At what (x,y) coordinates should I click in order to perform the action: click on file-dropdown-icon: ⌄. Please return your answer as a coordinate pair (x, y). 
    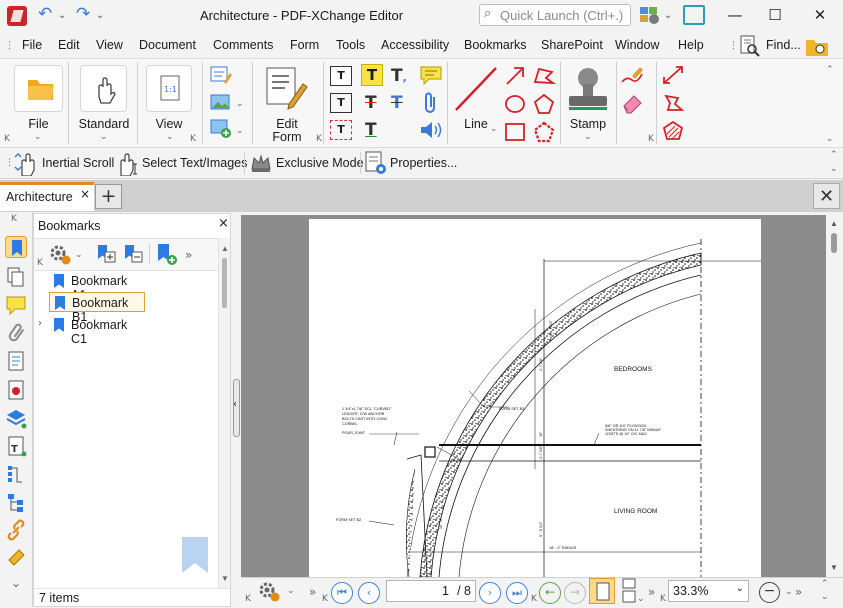
    Looking at the image, I should click on (38, 137).